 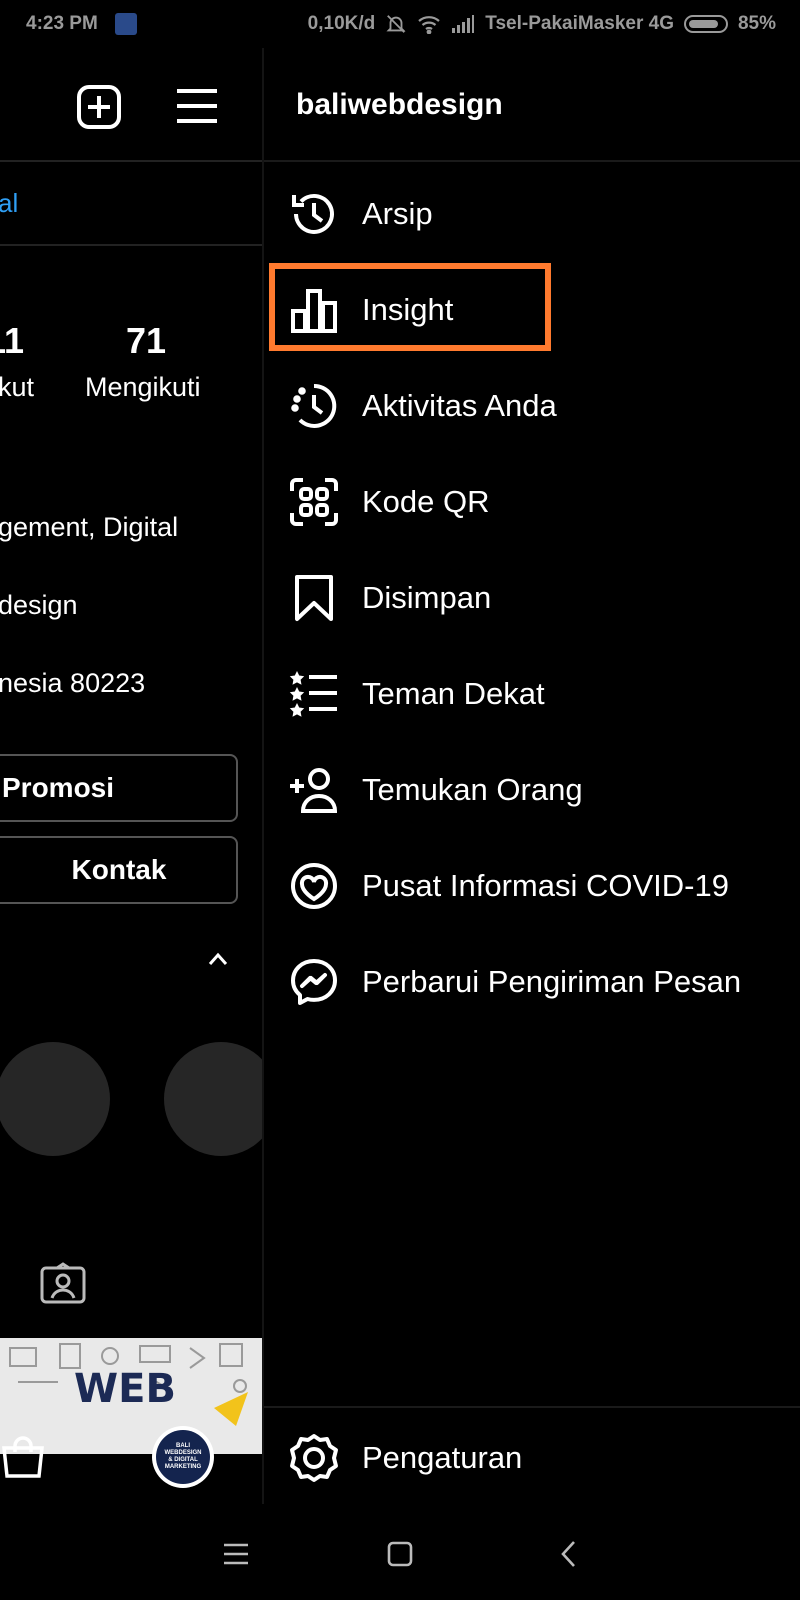 I want to click on battery-percent: 85%, so click(x=756, y=23).